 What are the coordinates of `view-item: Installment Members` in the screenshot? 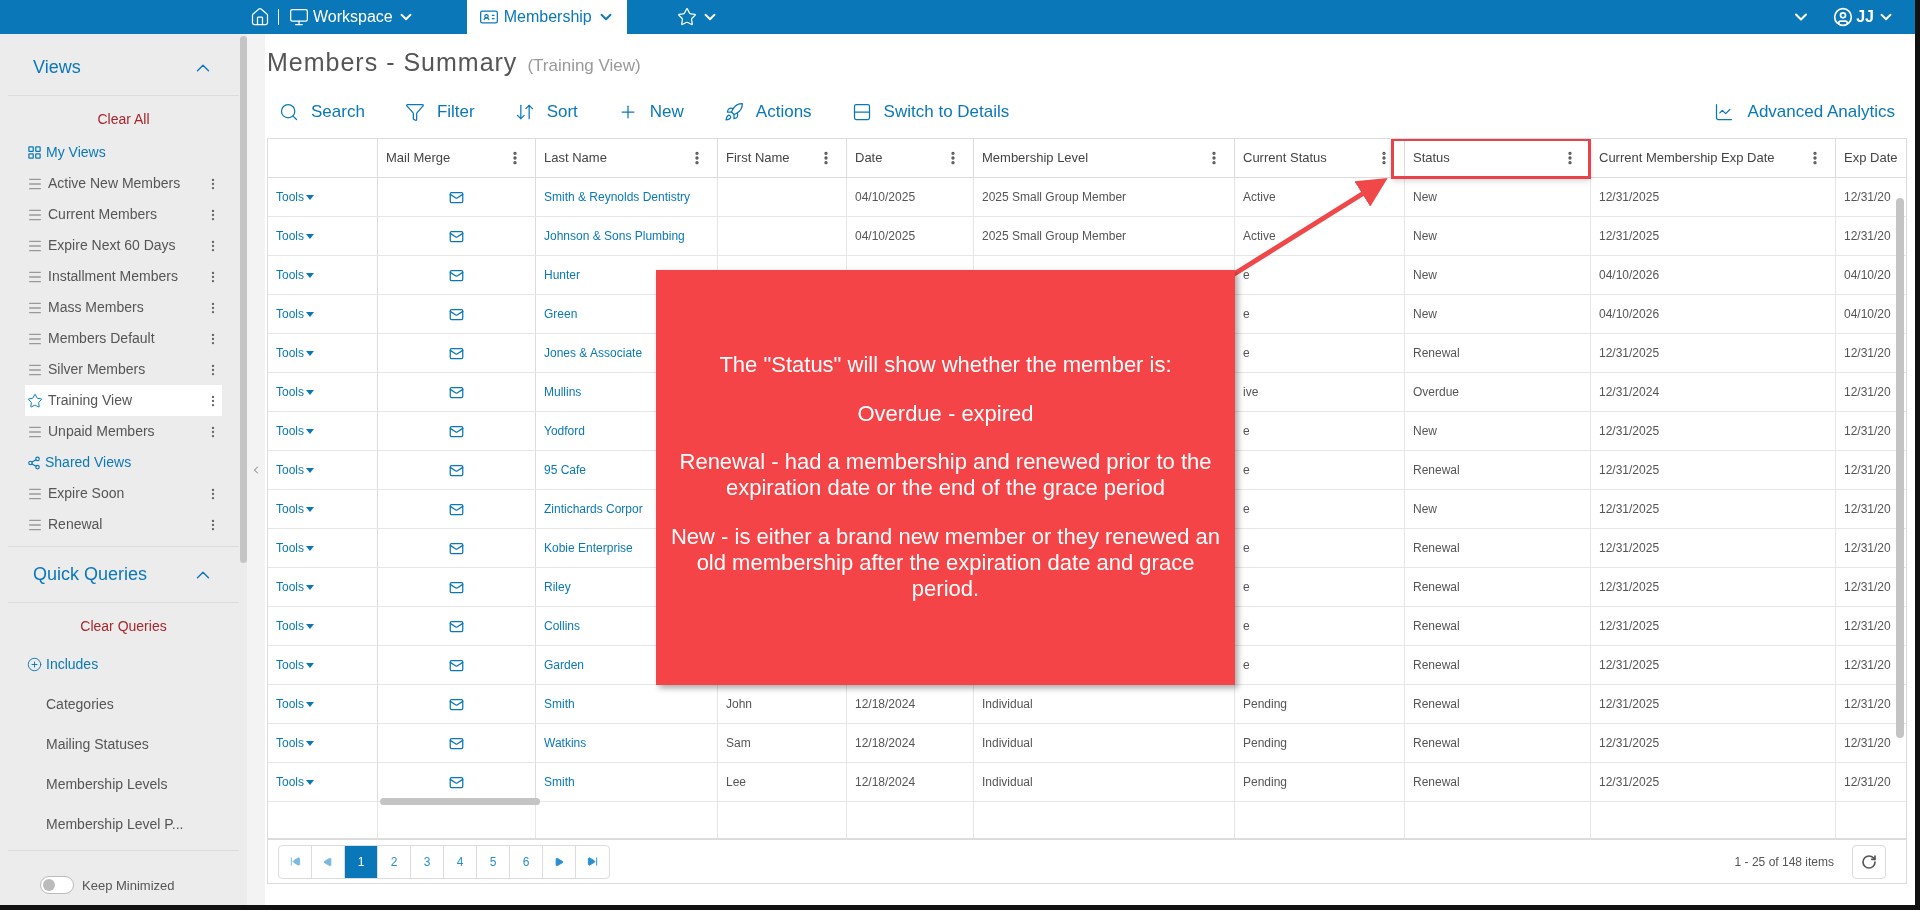 It's located at (123, 276).